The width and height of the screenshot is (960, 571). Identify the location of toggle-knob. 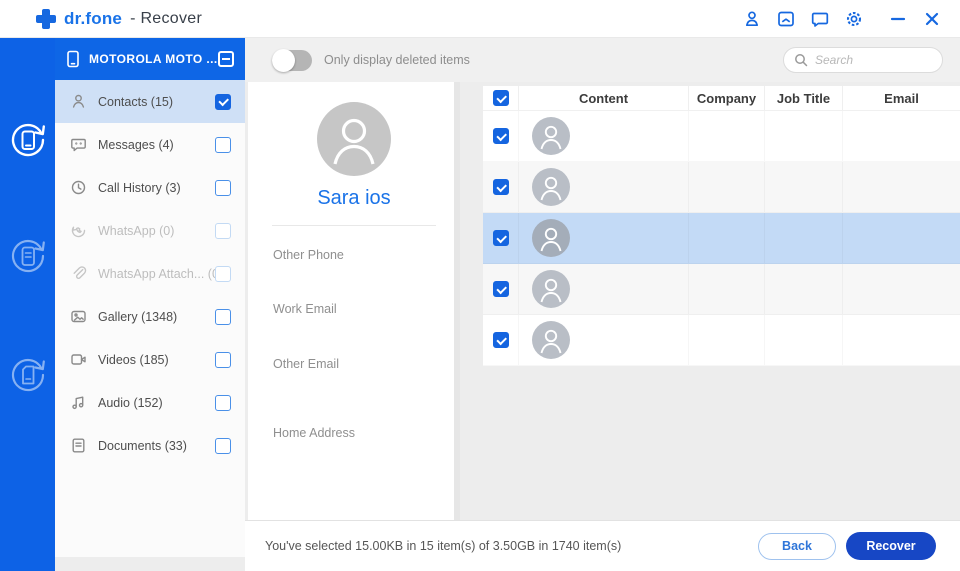
(283, 60).